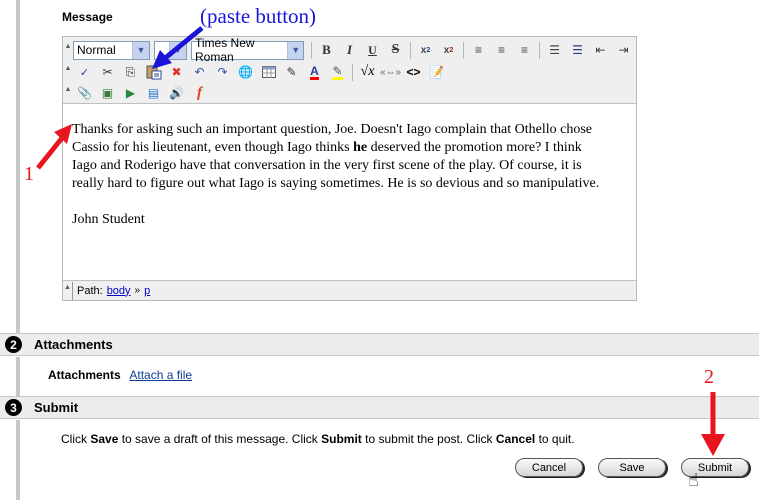 Image resolution: width=763 pixels, height=500 pixels. Describe the element at coordinates (29, 174) in the screenshot. I see `step-1-annotation: 1` at that location.